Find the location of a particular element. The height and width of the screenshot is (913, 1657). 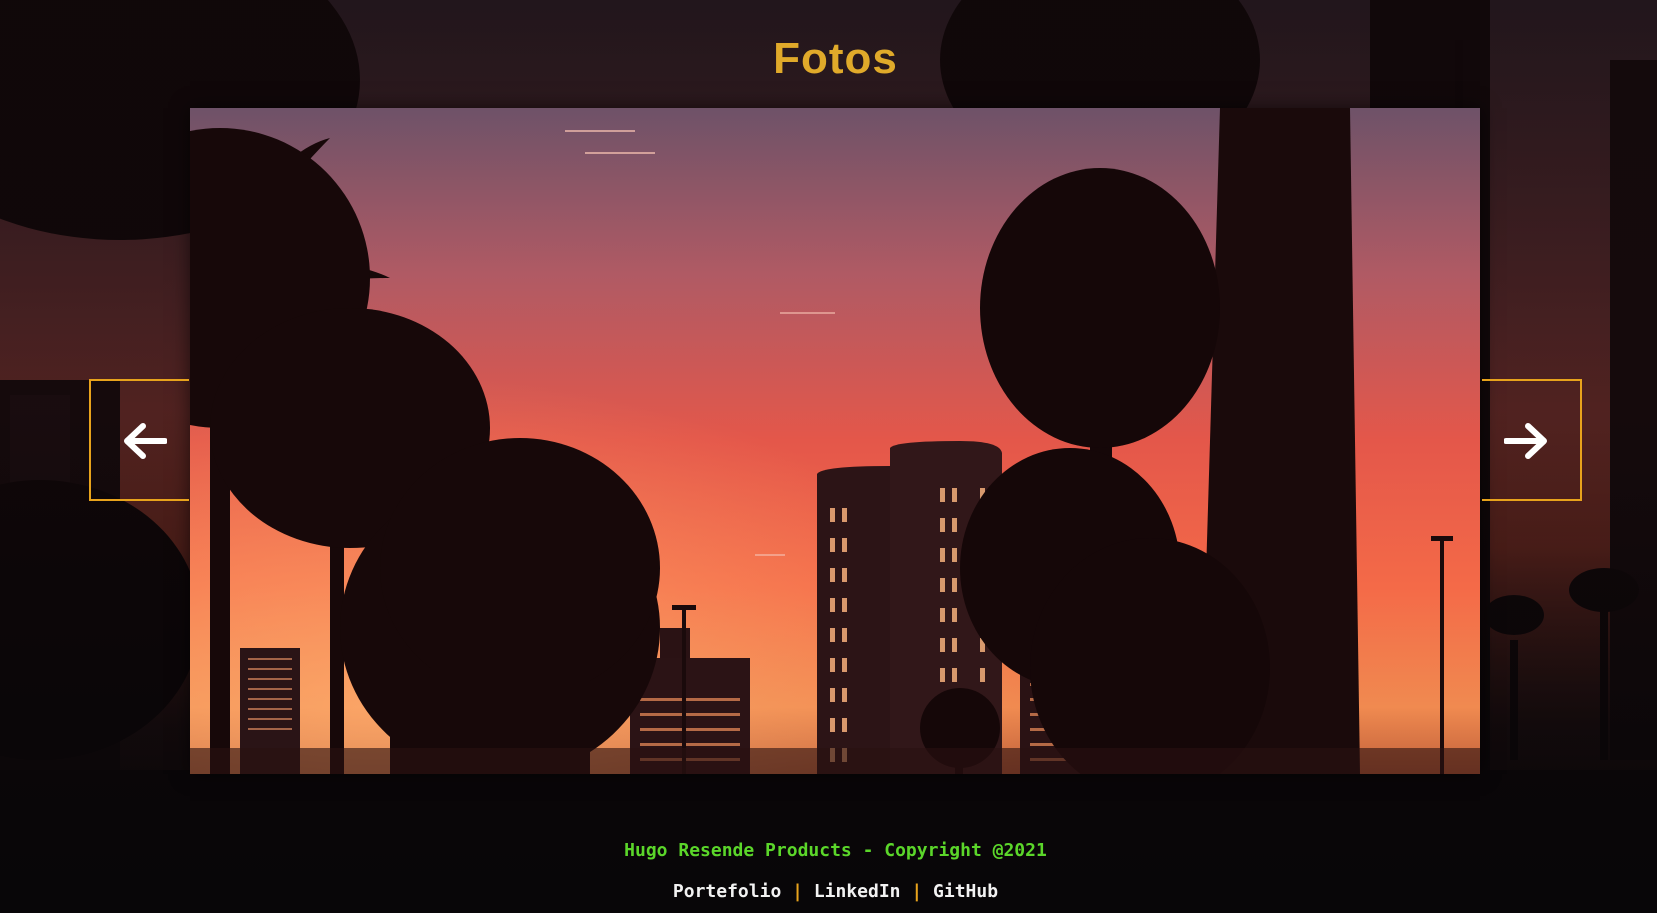

footer-links: Portefolio | LinkedIn | GitHub is located at coordinates (828, 892).